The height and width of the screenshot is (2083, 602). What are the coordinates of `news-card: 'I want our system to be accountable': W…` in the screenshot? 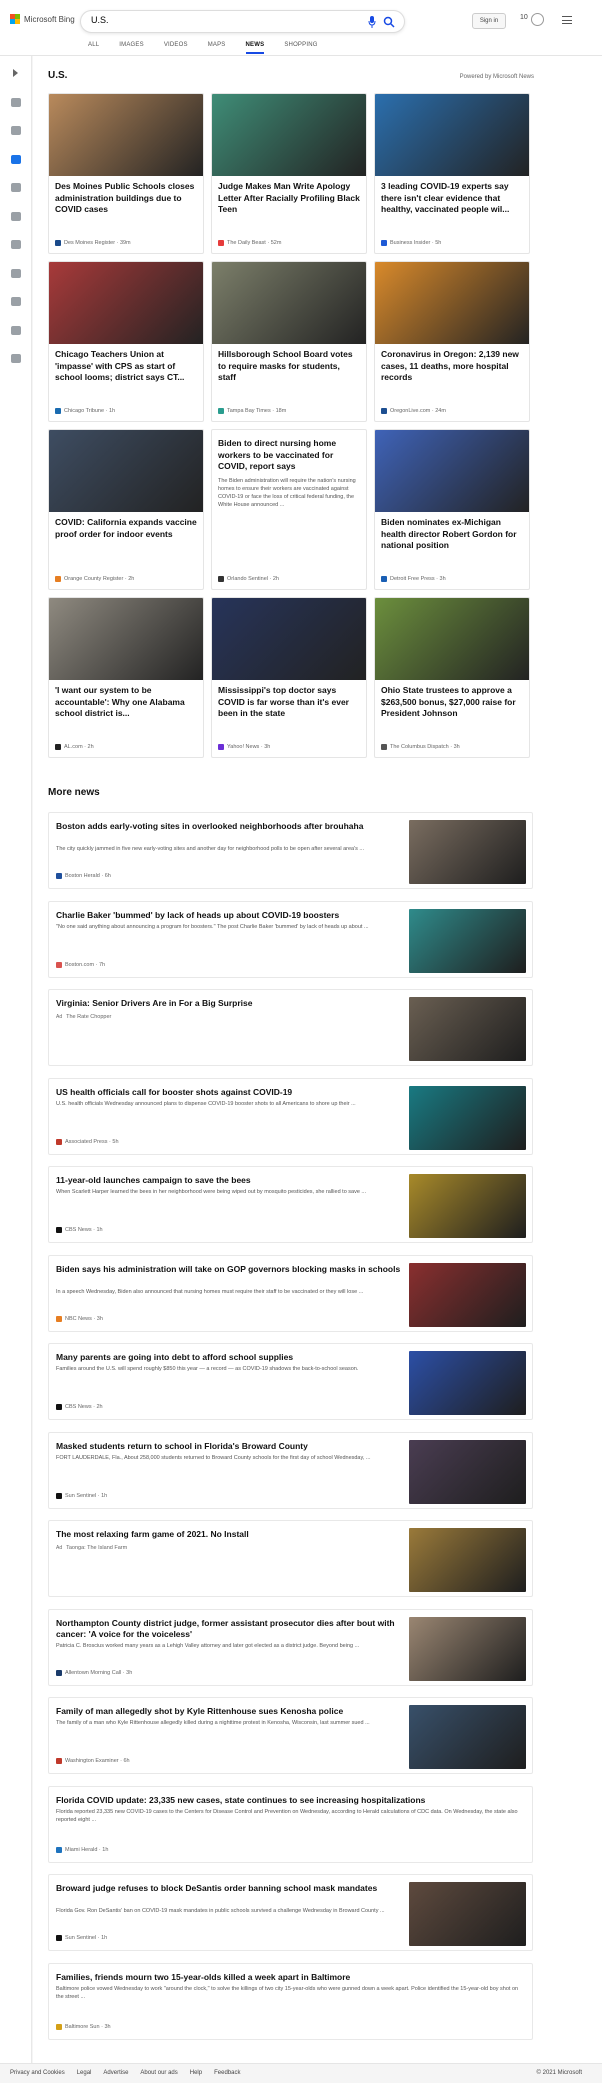 It's located at (126, 677).